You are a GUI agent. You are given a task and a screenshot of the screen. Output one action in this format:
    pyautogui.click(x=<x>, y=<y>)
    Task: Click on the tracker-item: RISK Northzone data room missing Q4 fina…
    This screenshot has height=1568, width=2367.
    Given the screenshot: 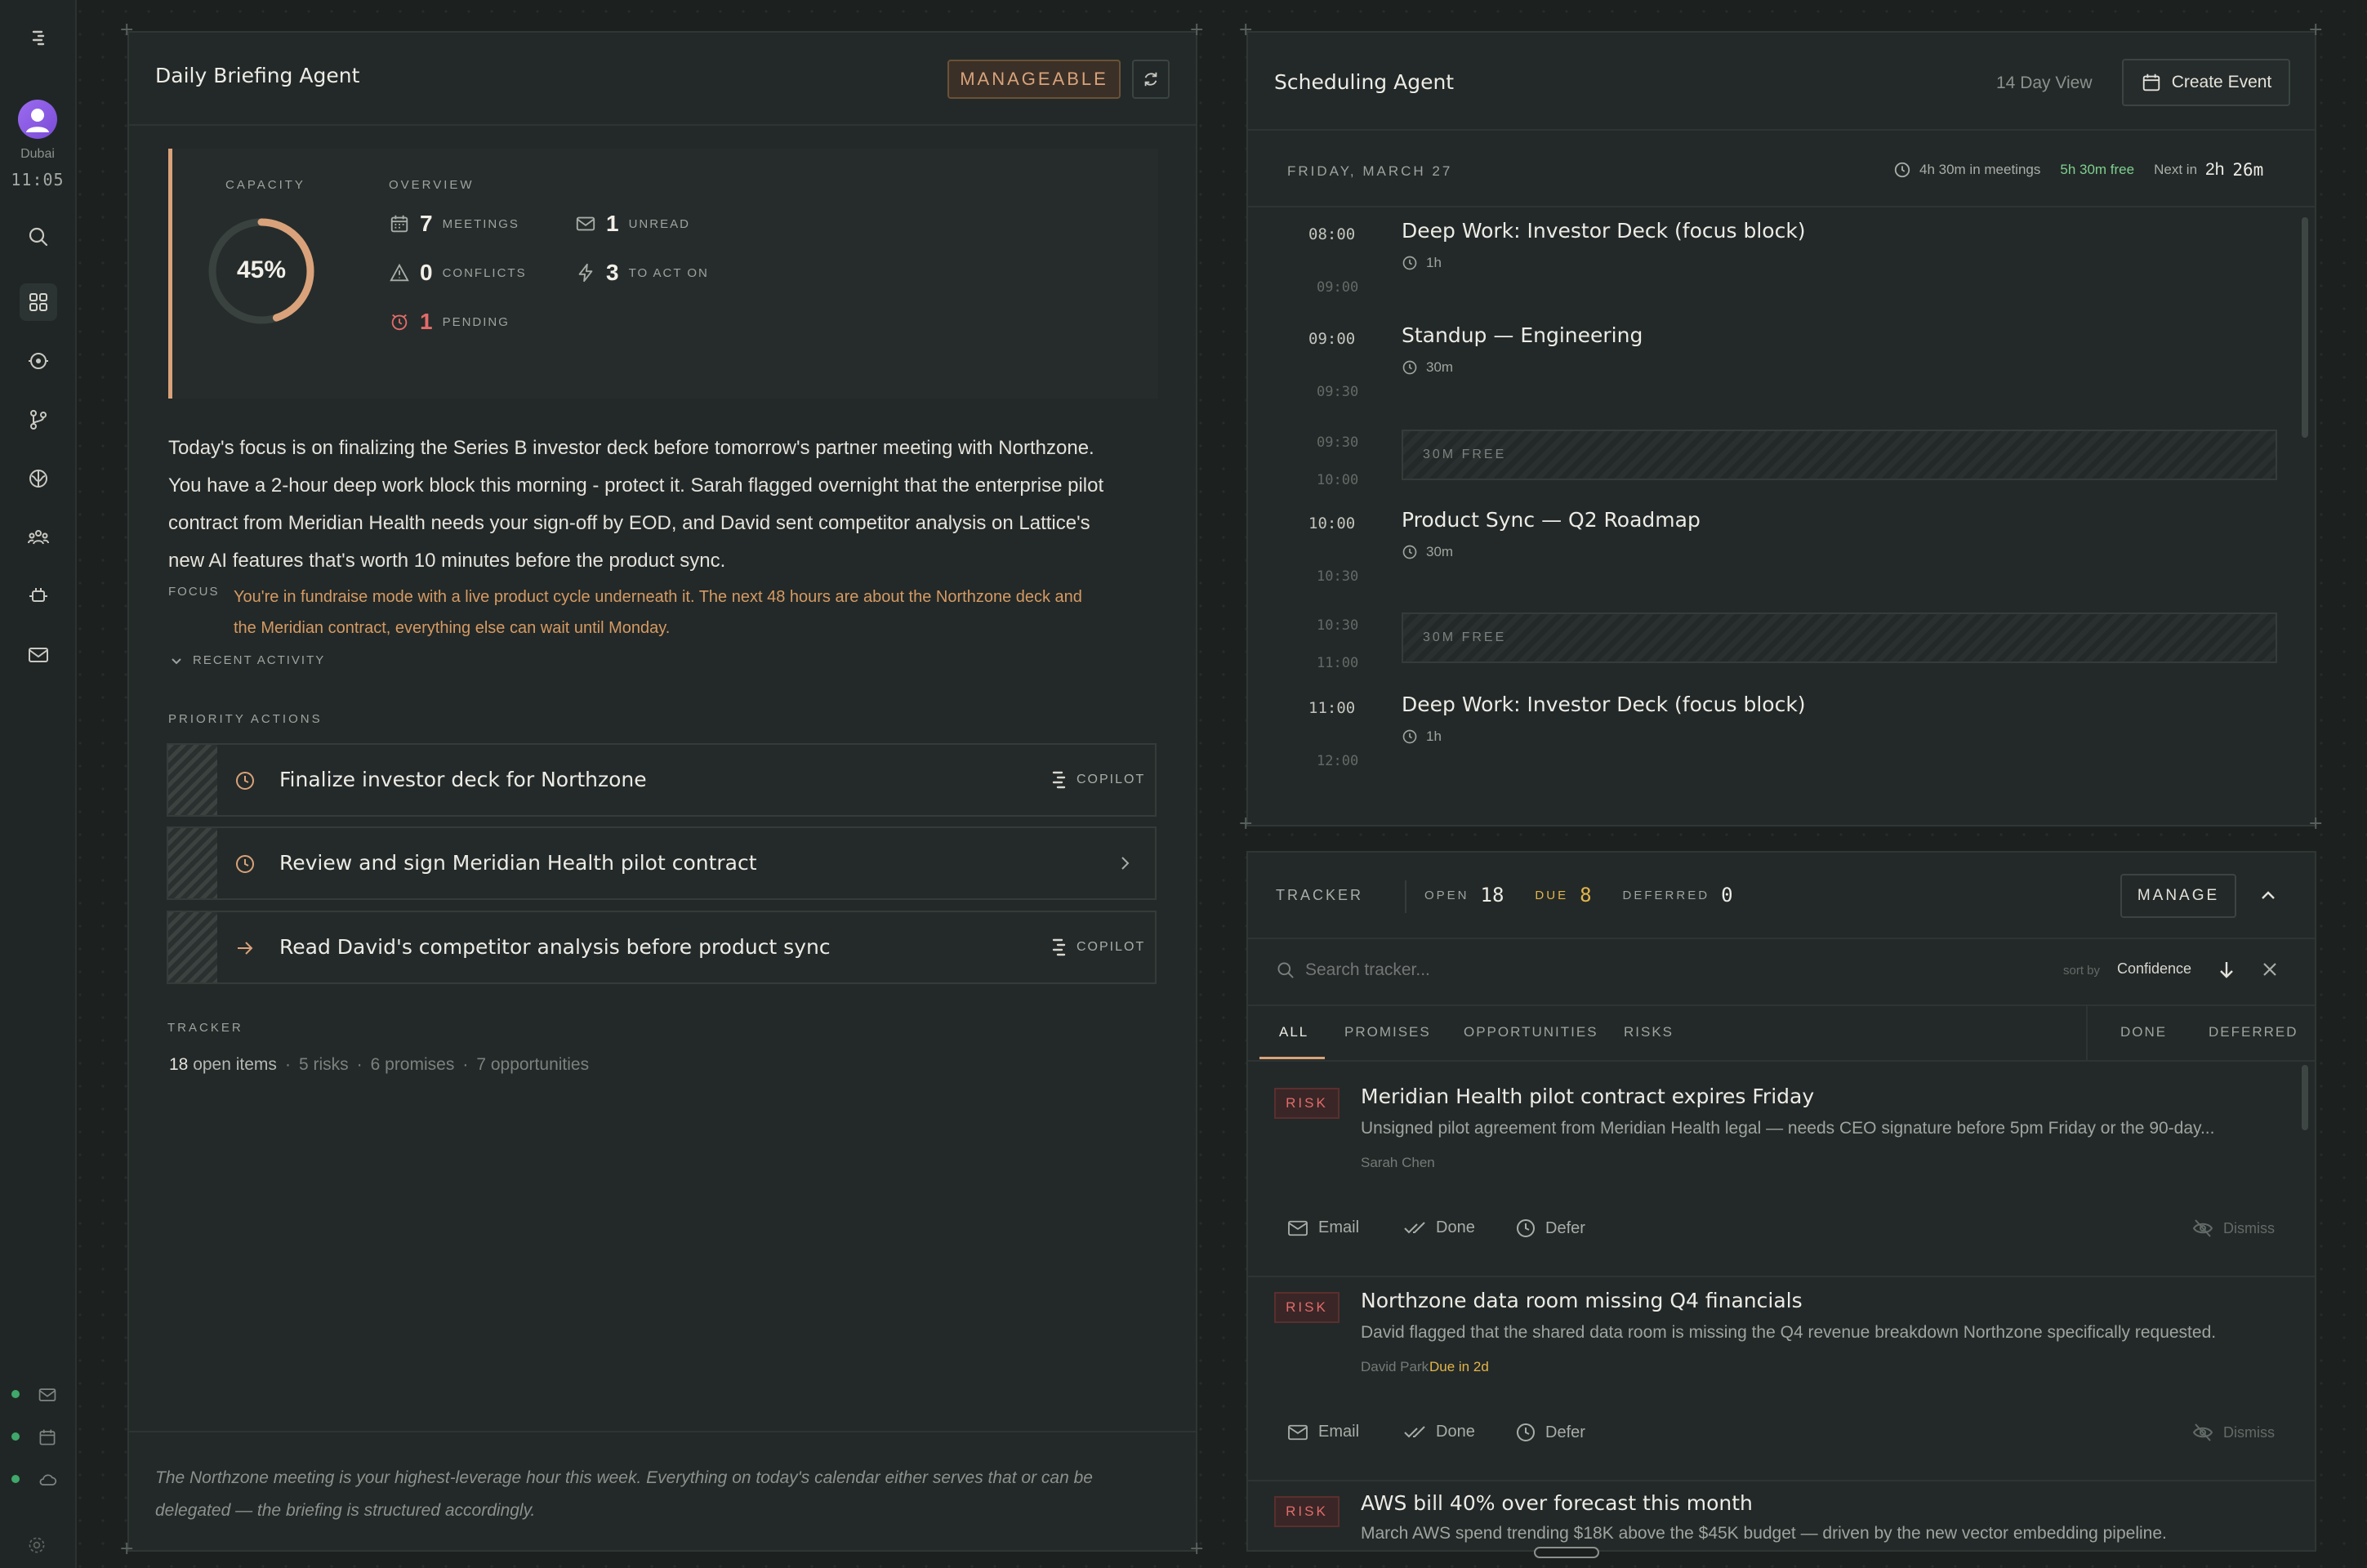 What is the action you would take?
    pyautogui.click(x=1778, y=1378)
    